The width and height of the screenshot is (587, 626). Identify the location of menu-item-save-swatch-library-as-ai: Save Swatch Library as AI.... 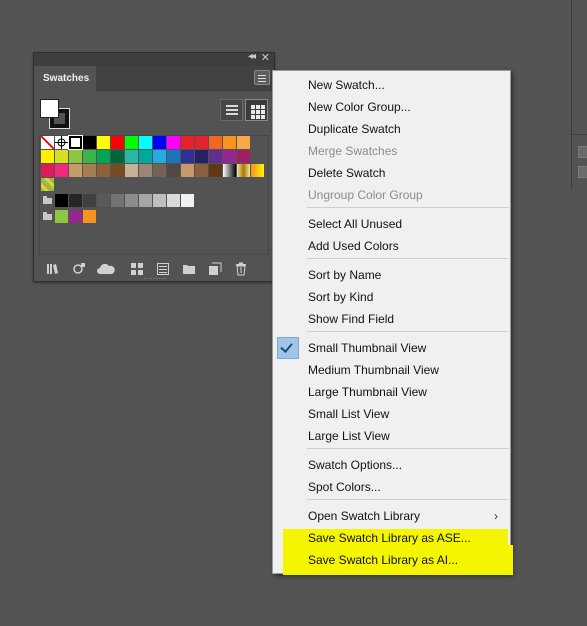
(392, 560).